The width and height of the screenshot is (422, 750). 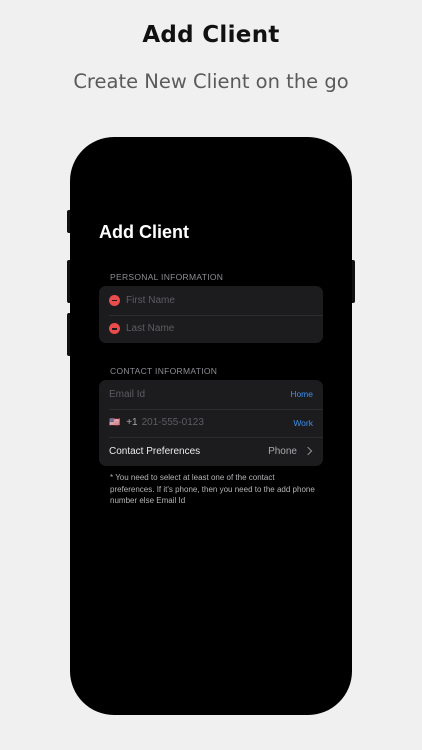 What do you see at coordinates (164, 371) in the screenshot?
I see `contact-section-label: CONTACT INFORMATION` at bounding box center [164, 371].